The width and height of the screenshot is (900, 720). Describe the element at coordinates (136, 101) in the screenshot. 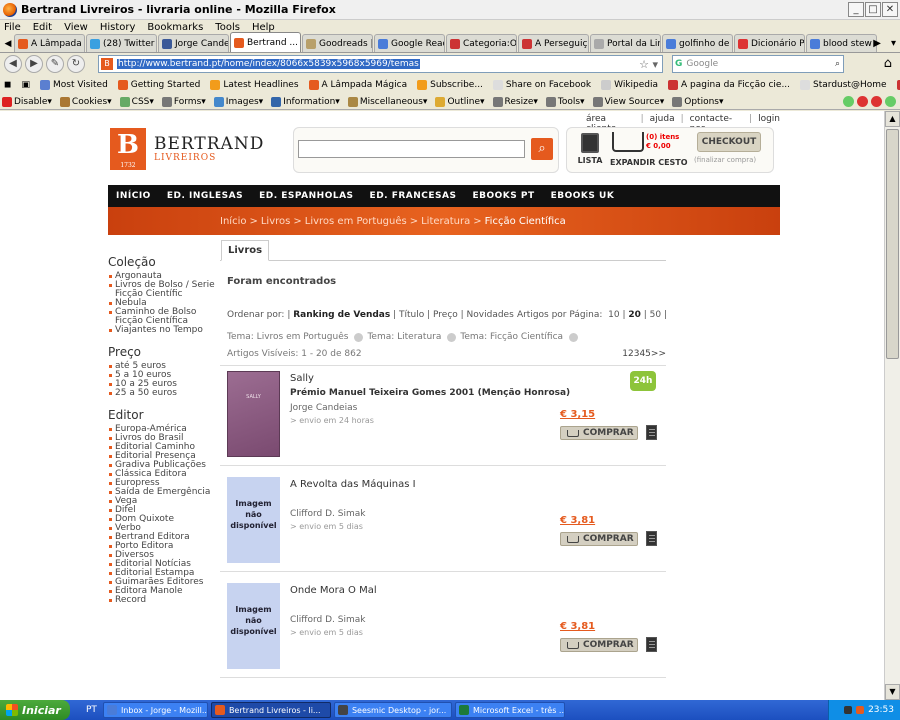

I see `devtool-menu: CSS▾` at that location.